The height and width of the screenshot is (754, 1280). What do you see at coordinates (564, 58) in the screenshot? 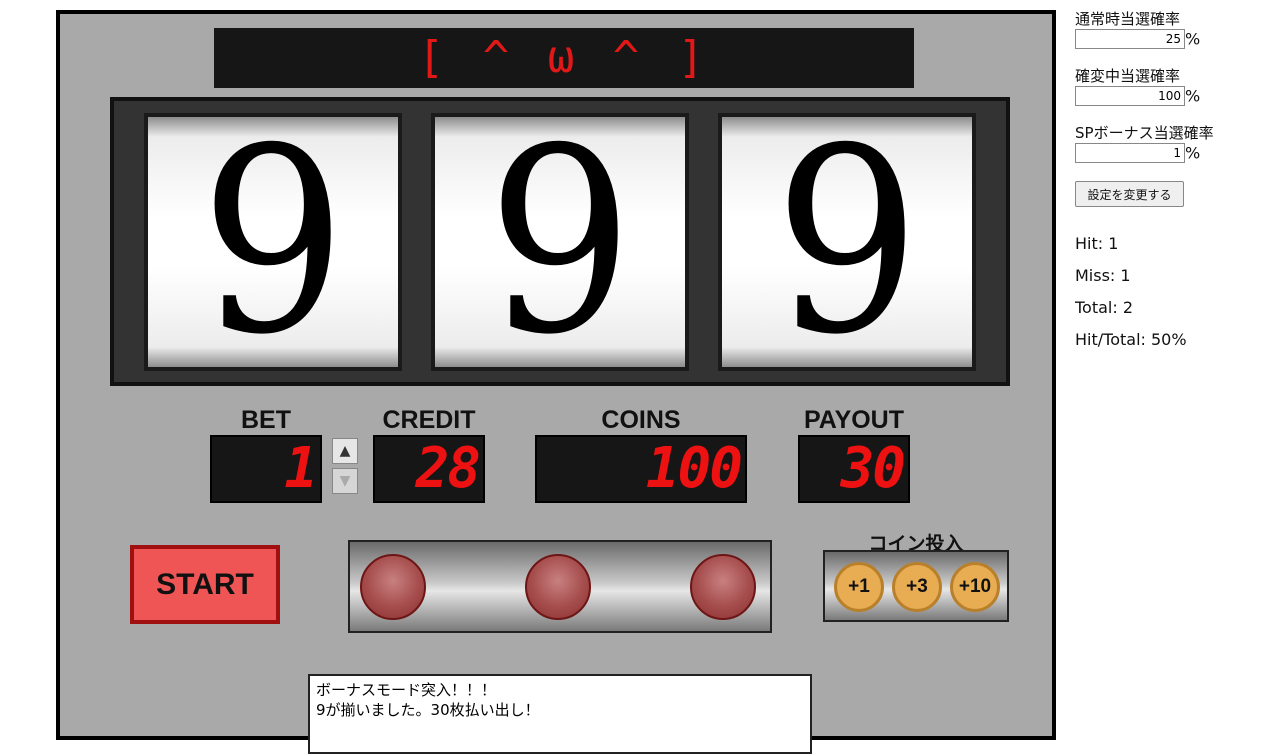
I see `face-display: [ ^ ω ^ ]` at bounding box center [564, 58].